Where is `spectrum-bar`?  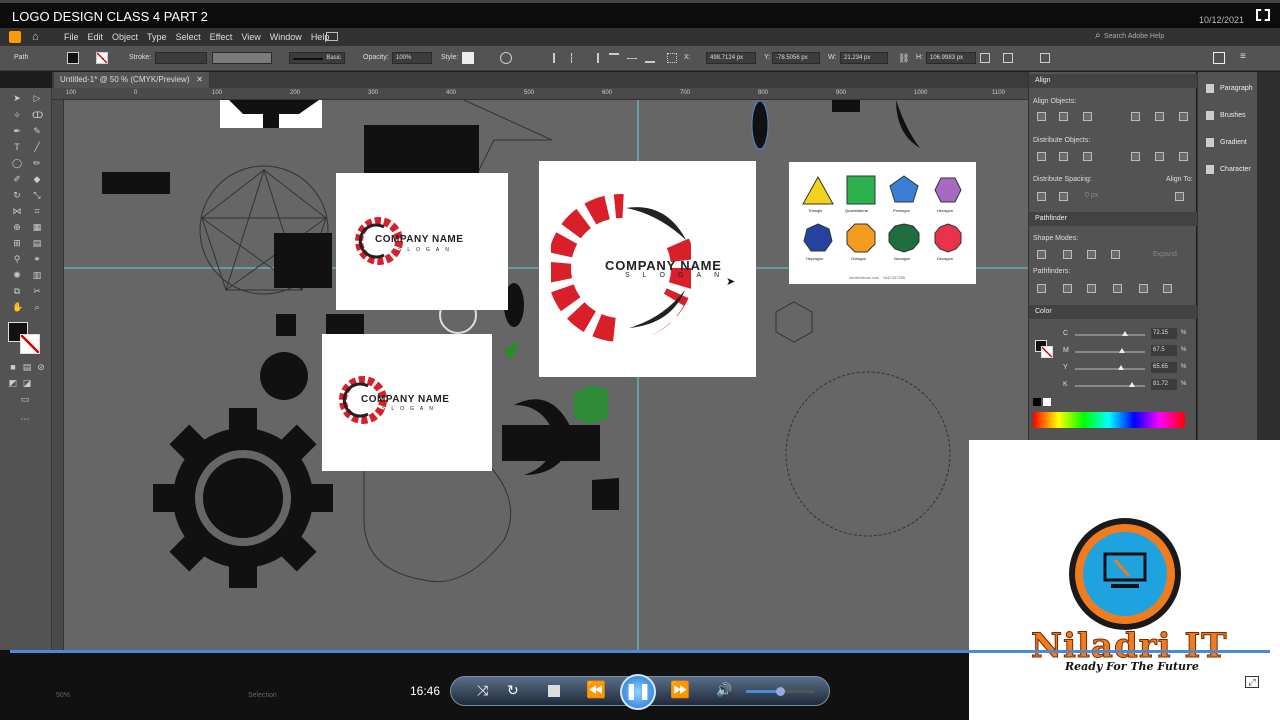 spectrum-bar is located at coordinates (1109, 420).